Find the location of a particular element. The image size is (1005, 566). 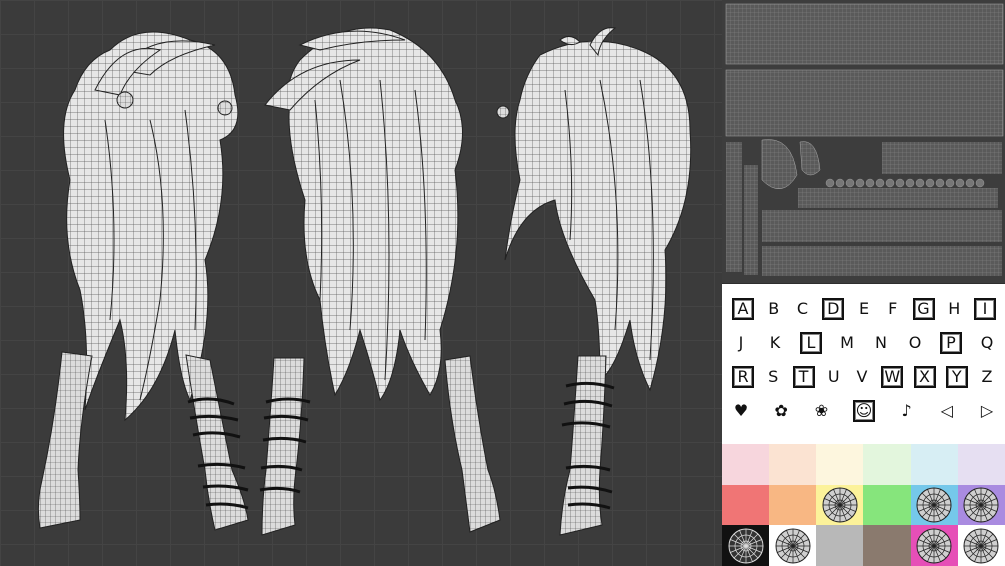

glyph-char: G is located at coordinates (923, 309).